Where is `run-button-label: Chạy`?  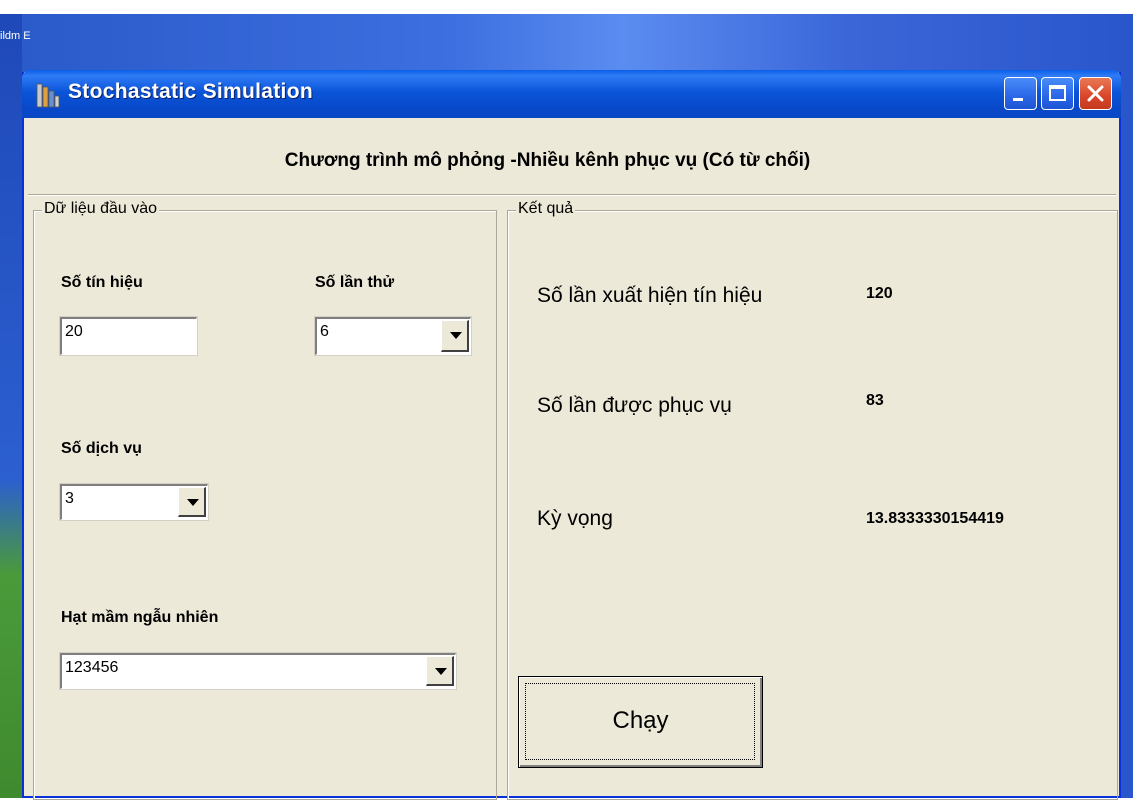 run-button-label: Chạy is located at coordinates (640, 720).